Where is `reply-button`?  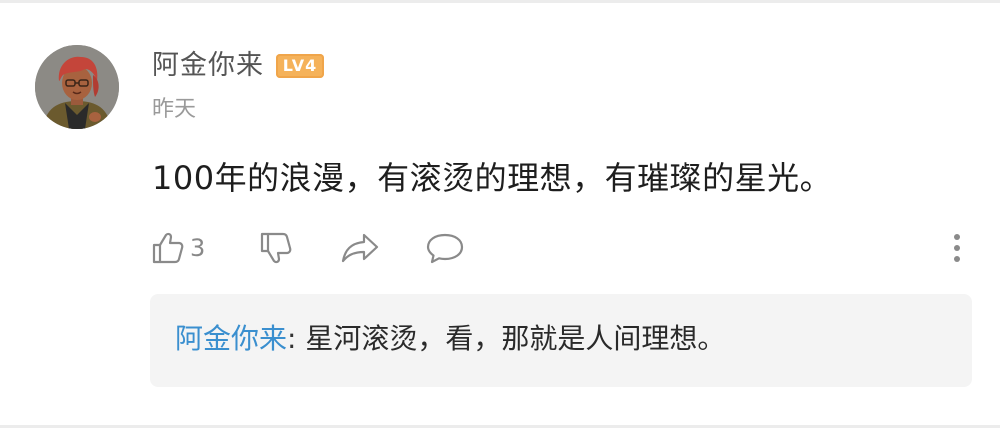 reply-button is located at coordinates (445, 248).